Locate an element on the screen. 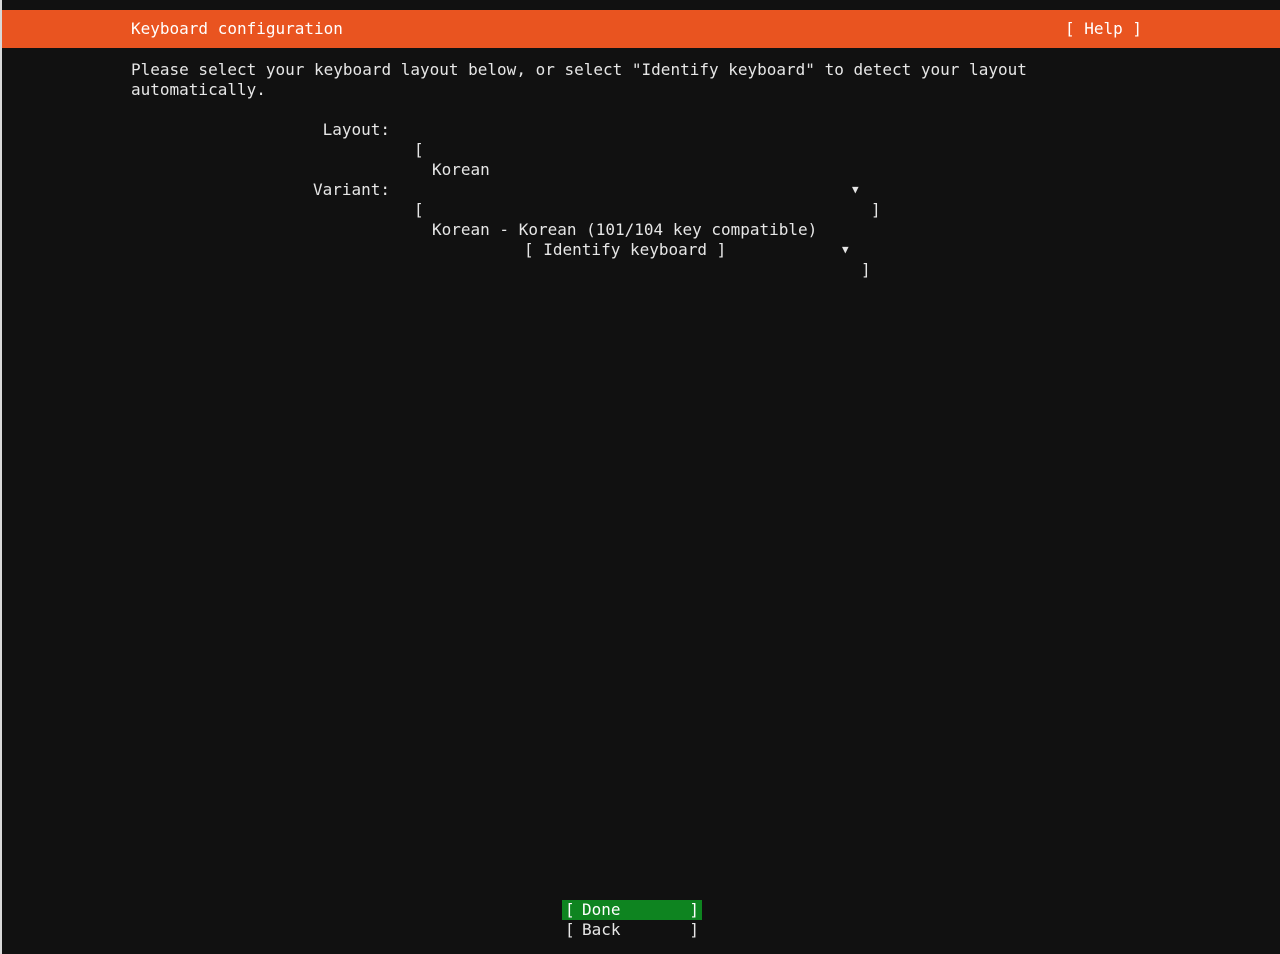  done-close-bracket: ] is located at coordinates (694, 909).